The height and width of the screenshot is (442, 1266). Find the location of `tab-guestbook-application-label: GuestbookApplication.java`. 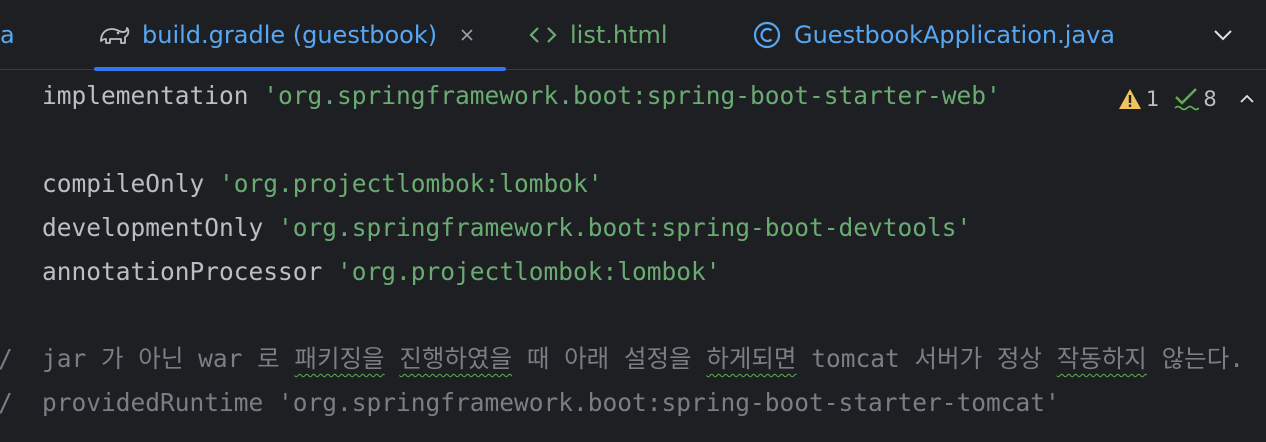

tab-guestbook-application-label: GuestbookApplication.java is located at coordinates (954, 35).